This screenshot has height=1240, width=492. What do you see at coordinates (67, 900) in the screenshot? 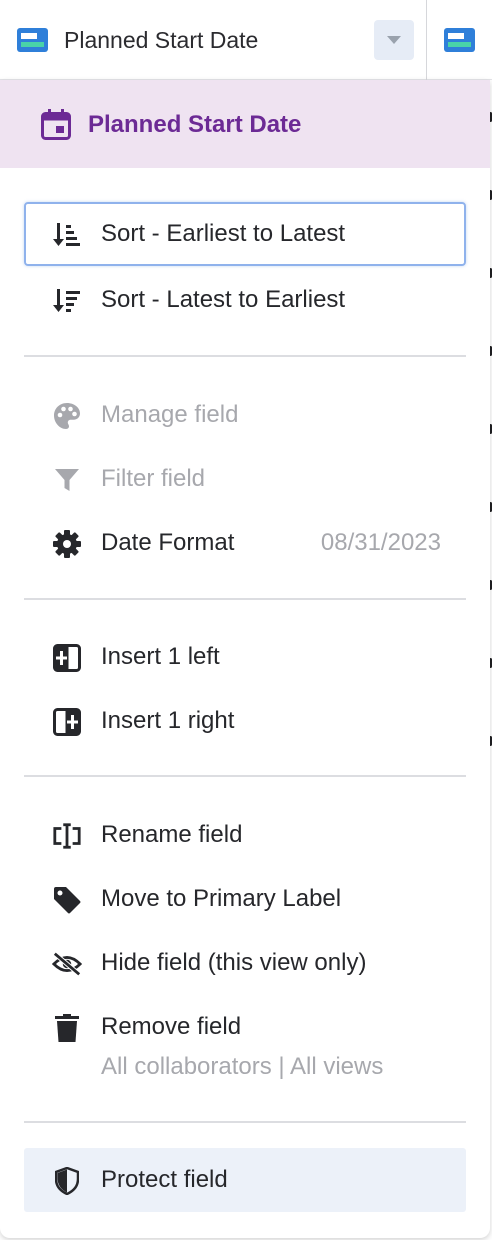
I see `tag-icon` at bounding box center [67, 900].